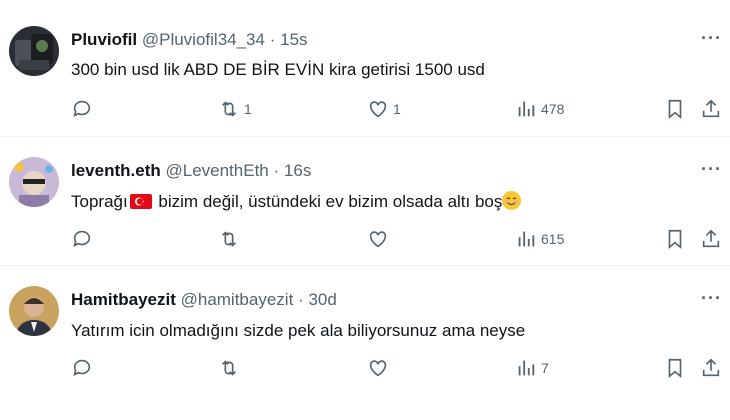 The image size is (730, 420). Describe the element at coordinates (293, 39) in the screenshot. I see `tweet-time: 15s` at that location.